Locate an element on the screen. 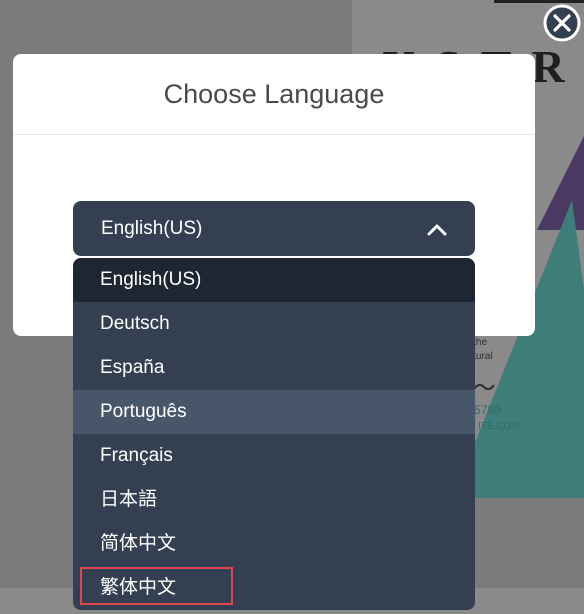 The width and height of the screenshot is (584, 614). option-label: Français is located at coordinates (136, 455).